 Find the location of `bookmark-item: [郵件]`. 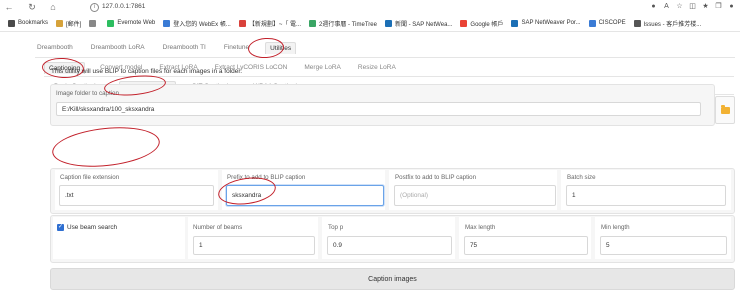

bookmark-item: [郵件] is located at coordinates (68, 23).